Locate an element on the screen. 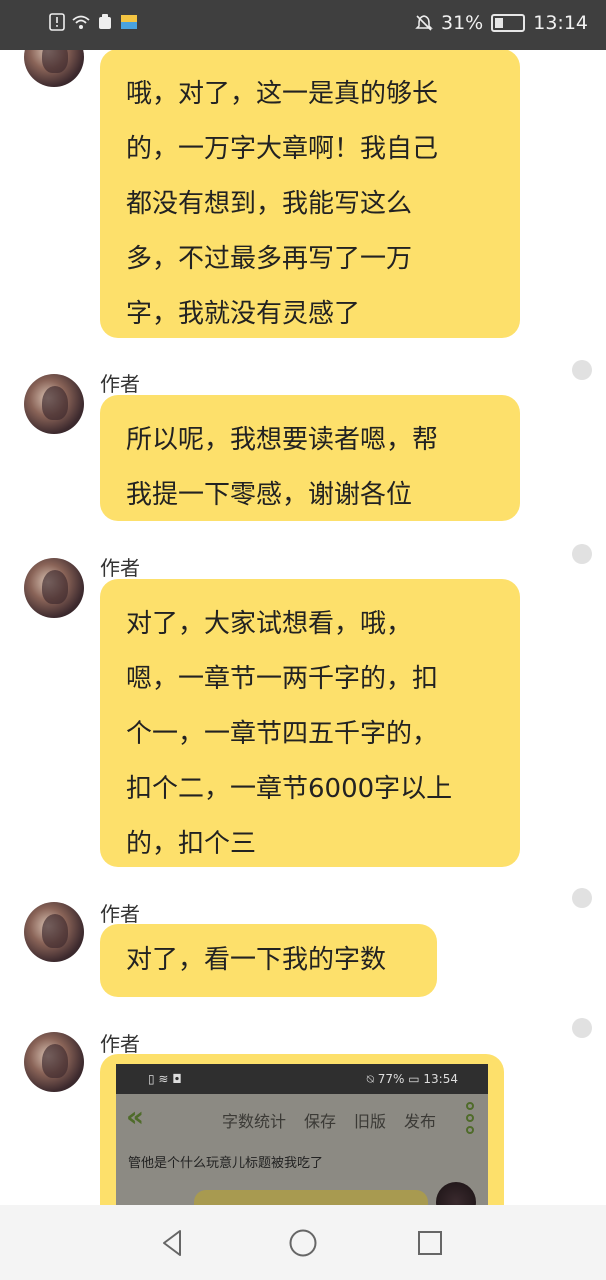 The image size is (606, 1280). screenshot-more-icon is located at coordinates (470, 1118).